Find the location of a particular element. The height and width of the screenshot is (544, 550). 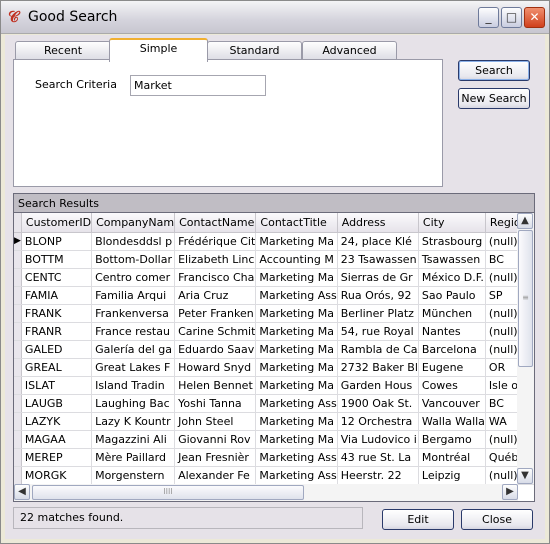

column-header-companyname: CompanyNam is located at coordinates (133, 223).